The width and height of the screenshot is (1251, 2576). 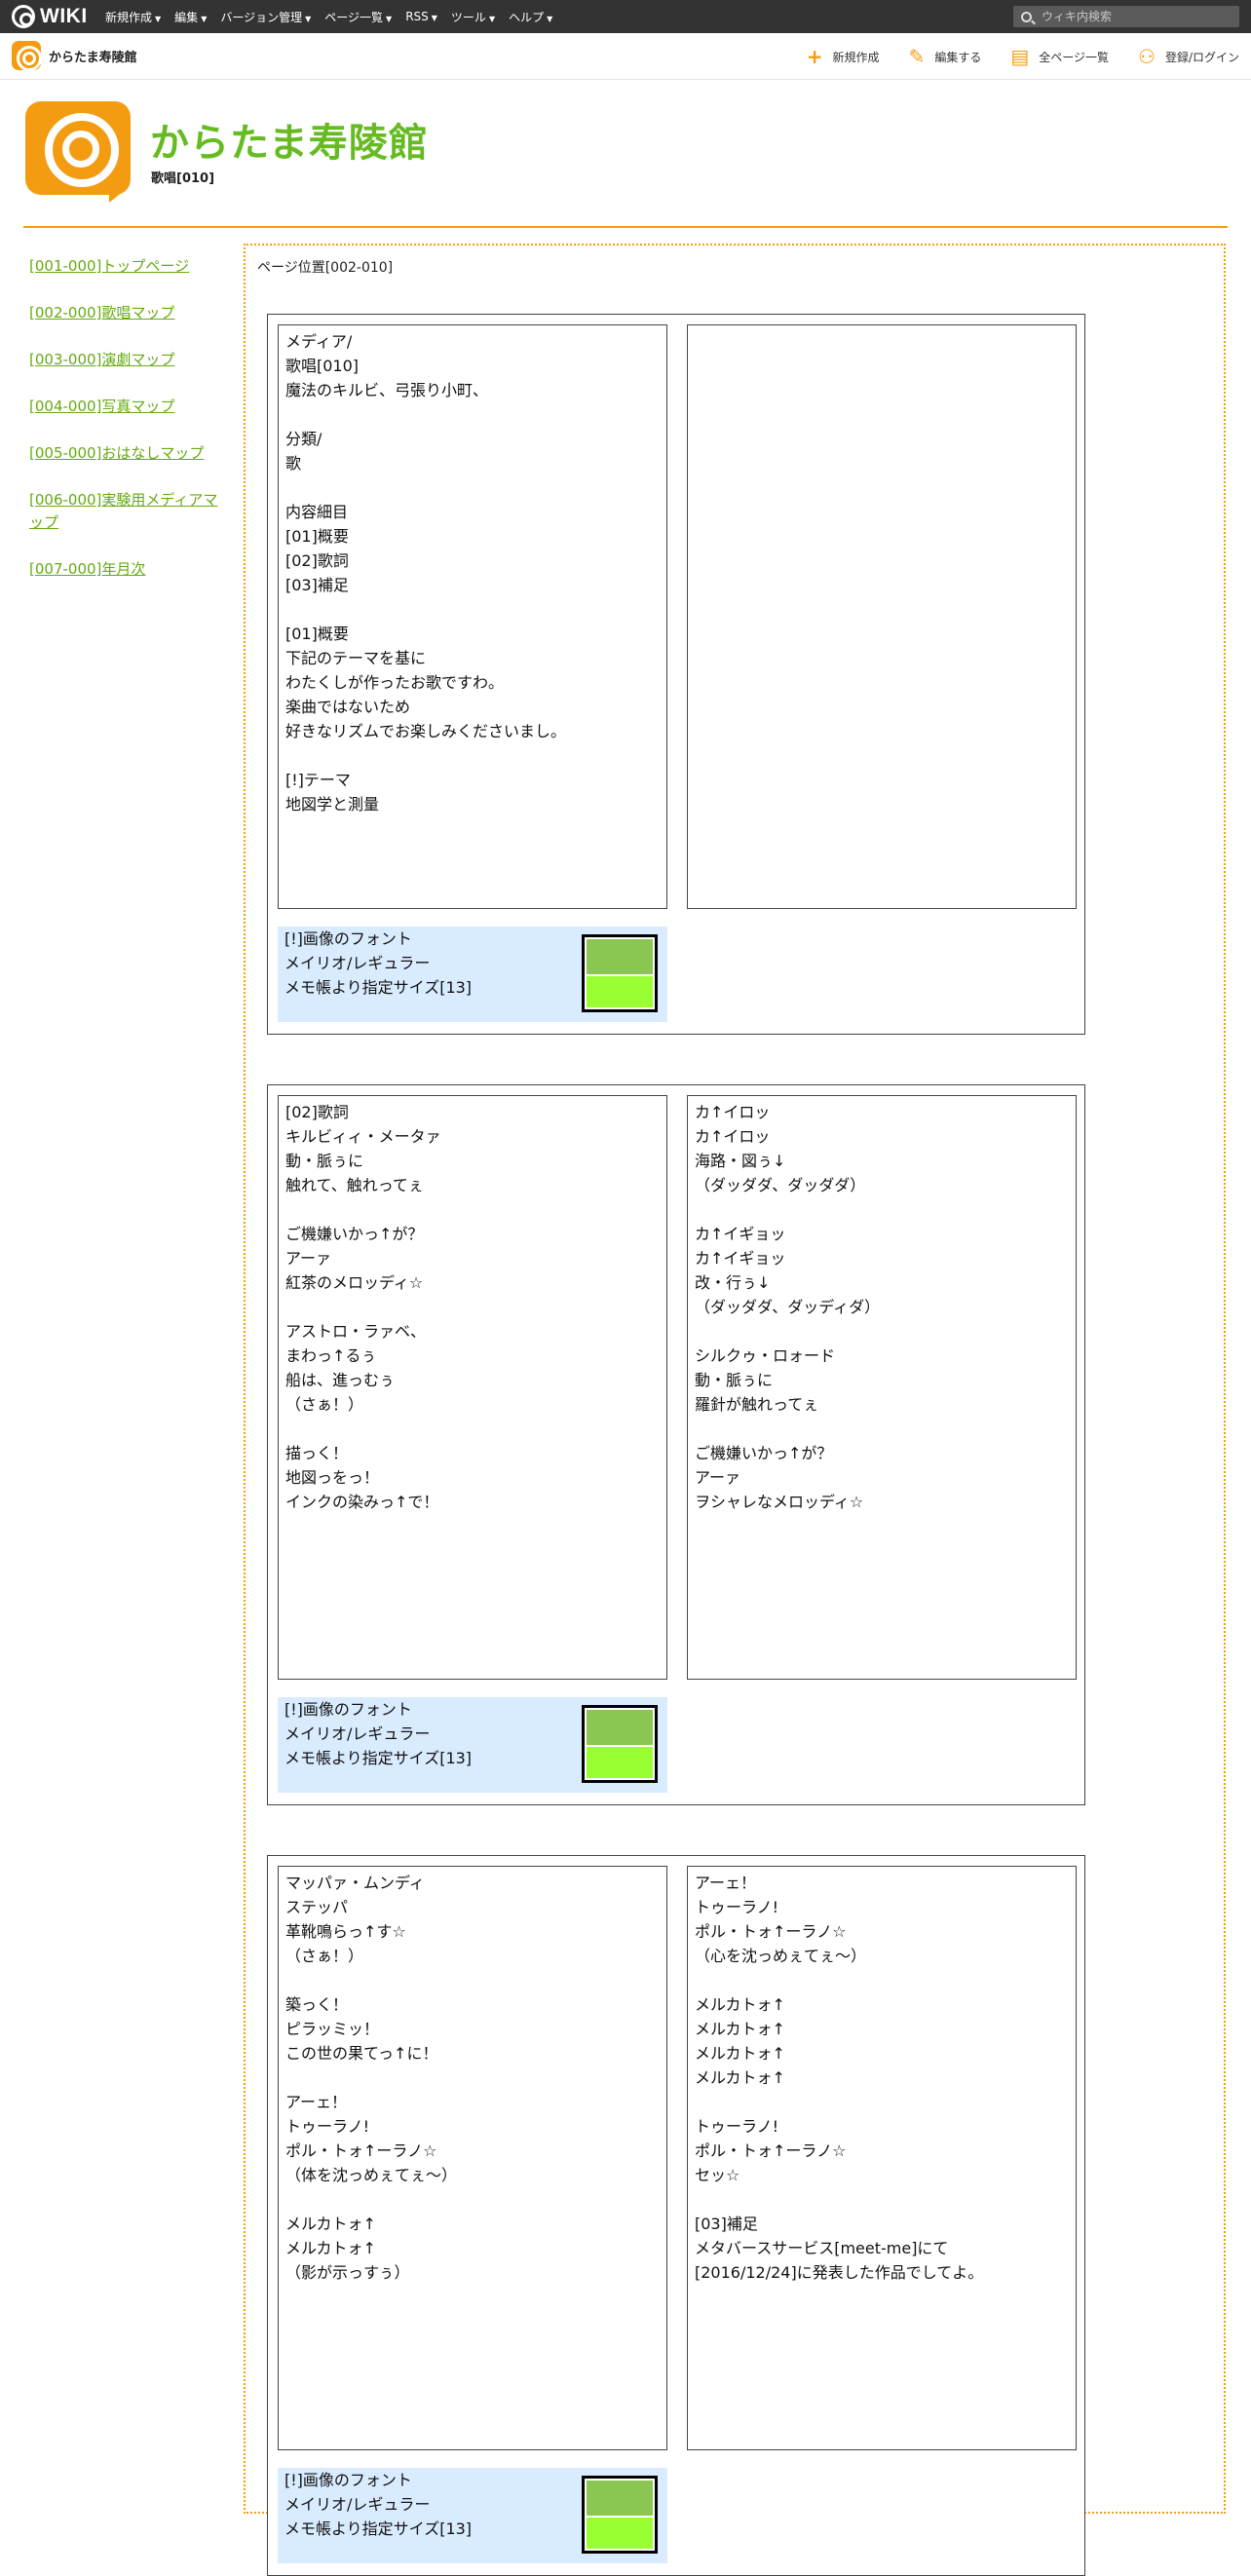 What do you see at coordinates (183, 178) in the screenshot?
I see `page-title: 歌唱[010]` at bounding box center [183, 178].